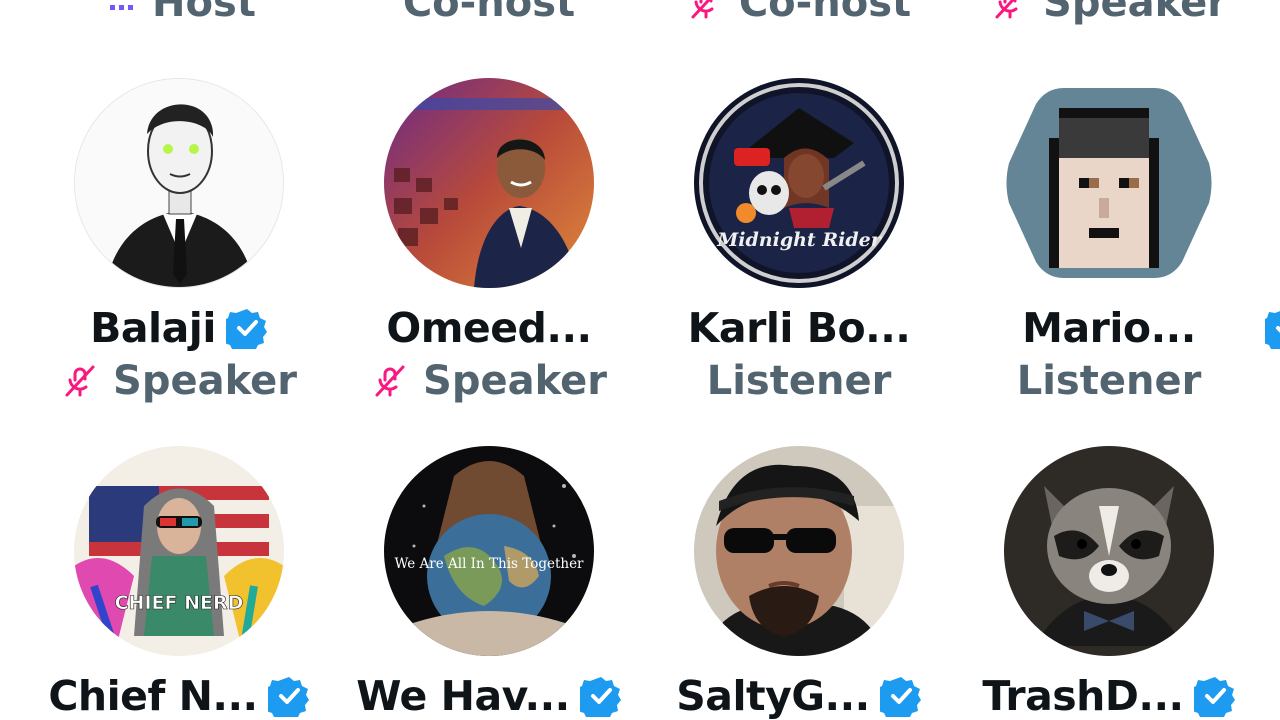 Image resolution: width=1280 pixels, height=720 pixels. I want to click on participant-cohost-2: Co-host, so click(799, 19).